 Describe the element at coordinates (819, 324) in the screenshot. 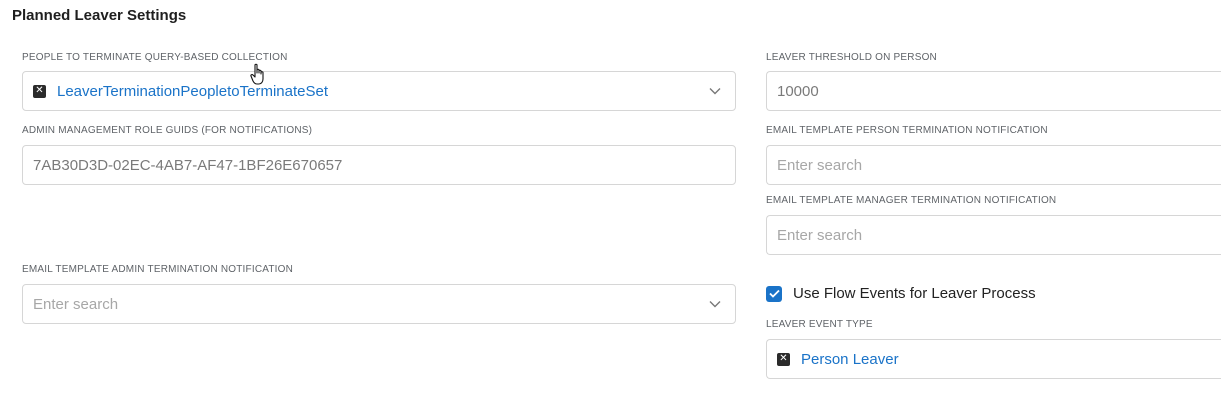

I see `leaver-event-type-label: LEAVER EVENT TYPE` at that location.